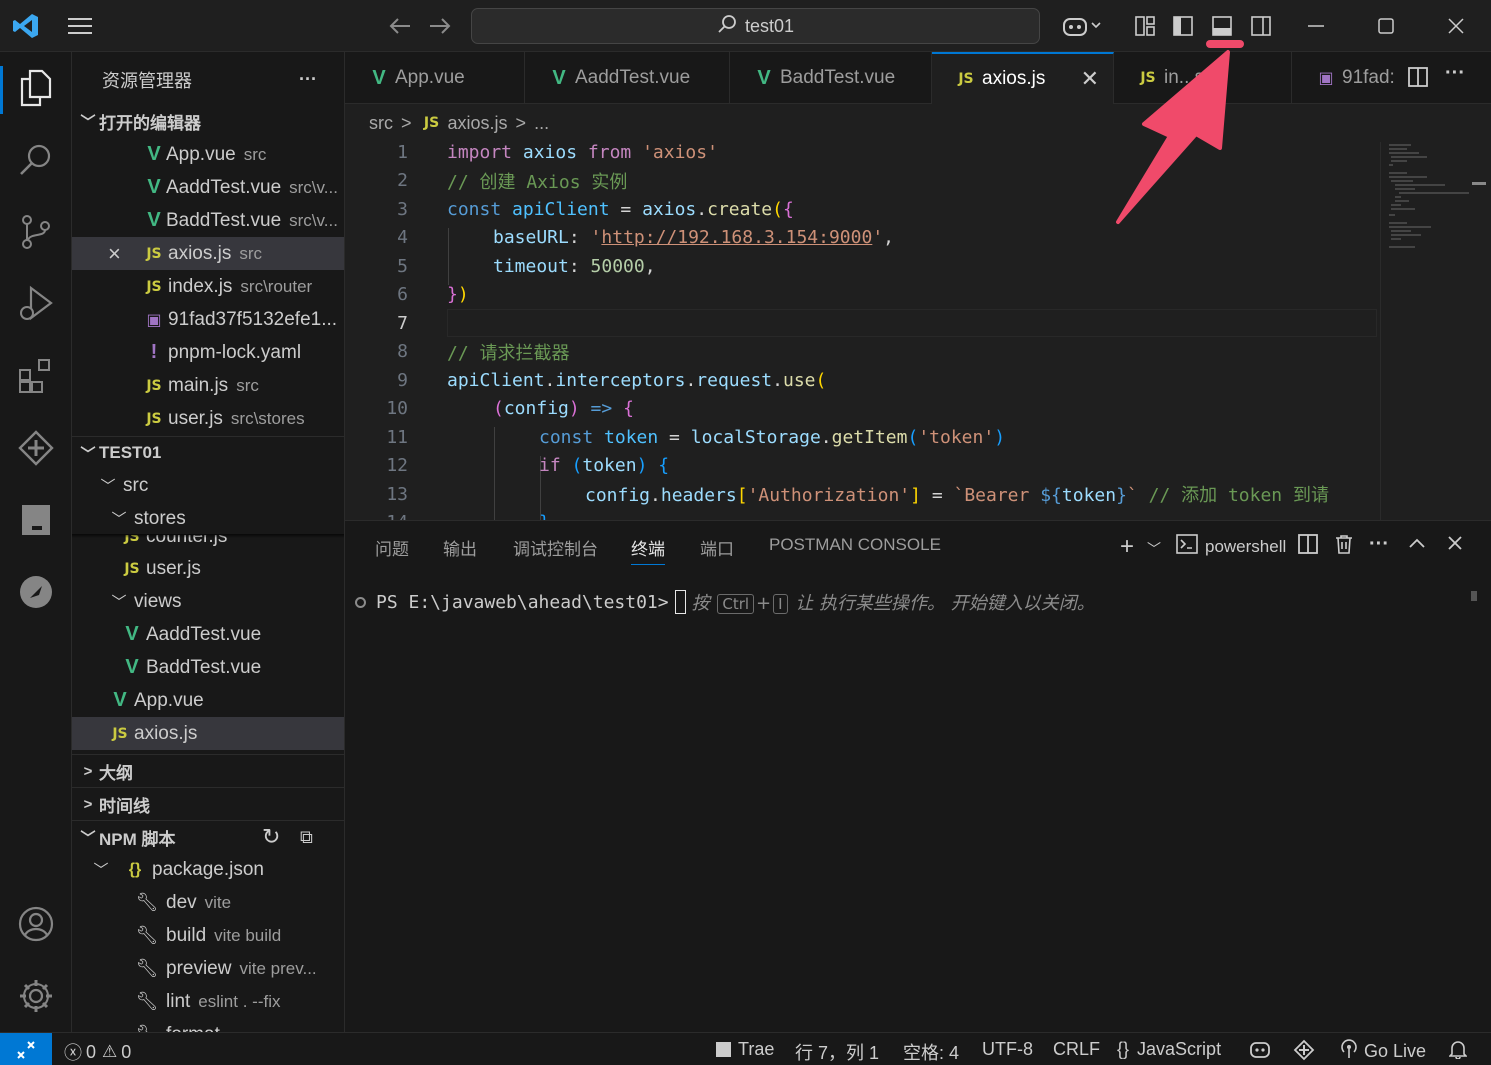 This screenshot has height=1065, width=1491. I want to click on trash-icon, so click(1344, 547).